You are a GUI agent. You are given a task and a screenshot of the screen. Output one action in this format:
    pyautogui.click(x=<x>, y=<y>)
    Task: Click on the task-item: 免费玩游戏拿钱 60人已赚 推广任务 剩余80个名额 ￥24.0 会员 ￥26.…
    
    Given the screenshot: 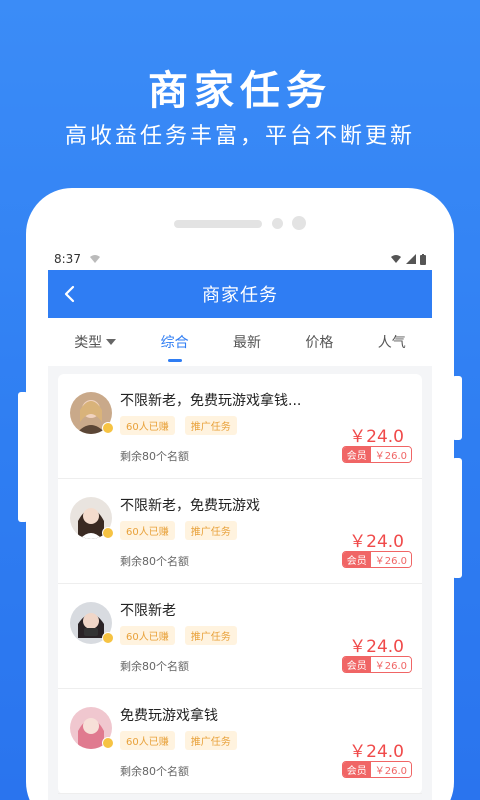 What is the action you would take?
    pyautogui.click(x=240, y=741)
    